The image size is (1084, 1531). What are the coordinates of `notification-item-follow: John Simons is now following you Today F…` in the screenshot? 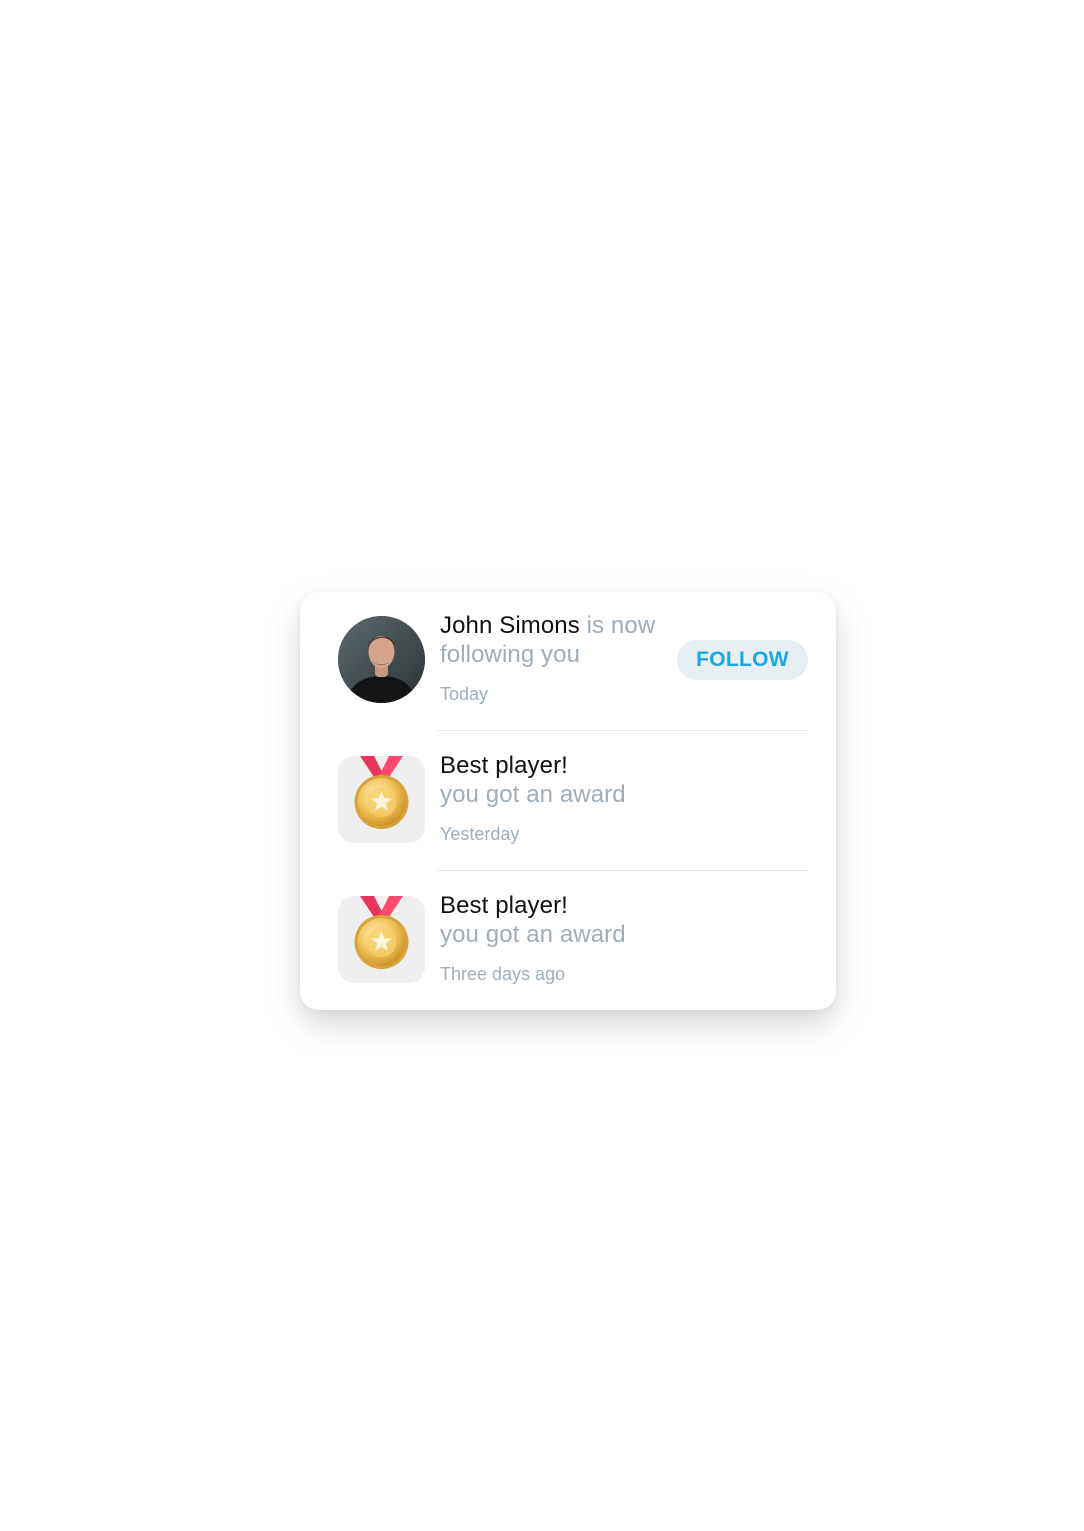 It's located at (568, 662).